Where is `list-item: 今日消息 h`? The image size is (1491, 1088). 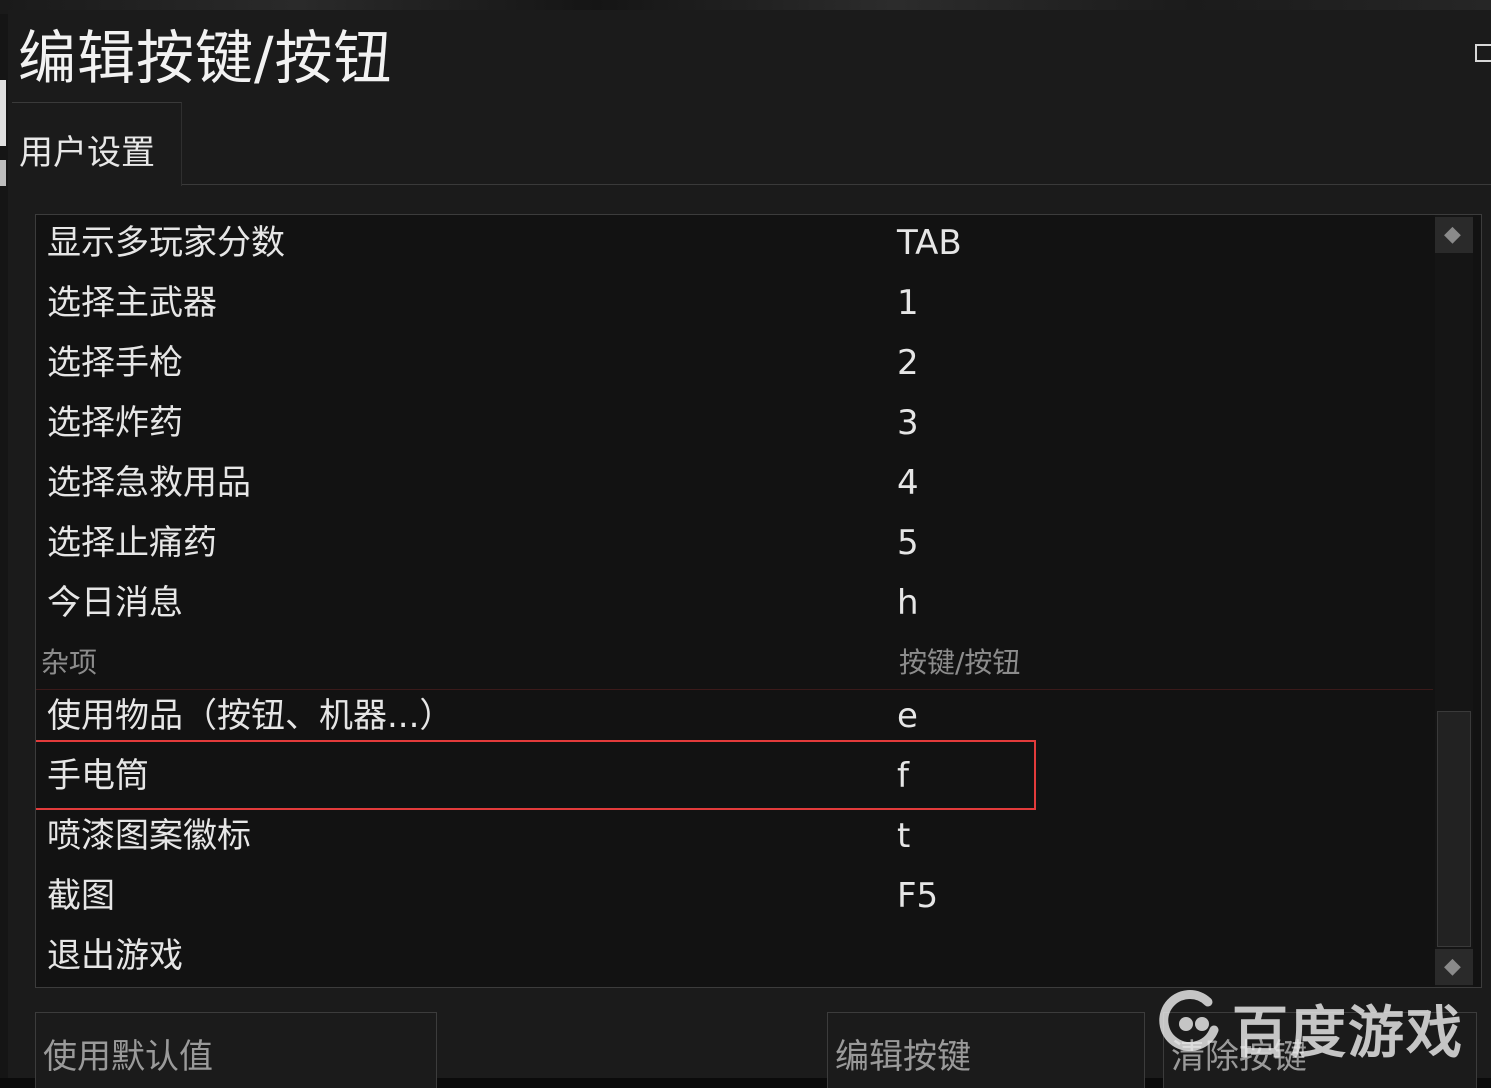 list-item: 今日消息 h is located at coordinates (734, 605).